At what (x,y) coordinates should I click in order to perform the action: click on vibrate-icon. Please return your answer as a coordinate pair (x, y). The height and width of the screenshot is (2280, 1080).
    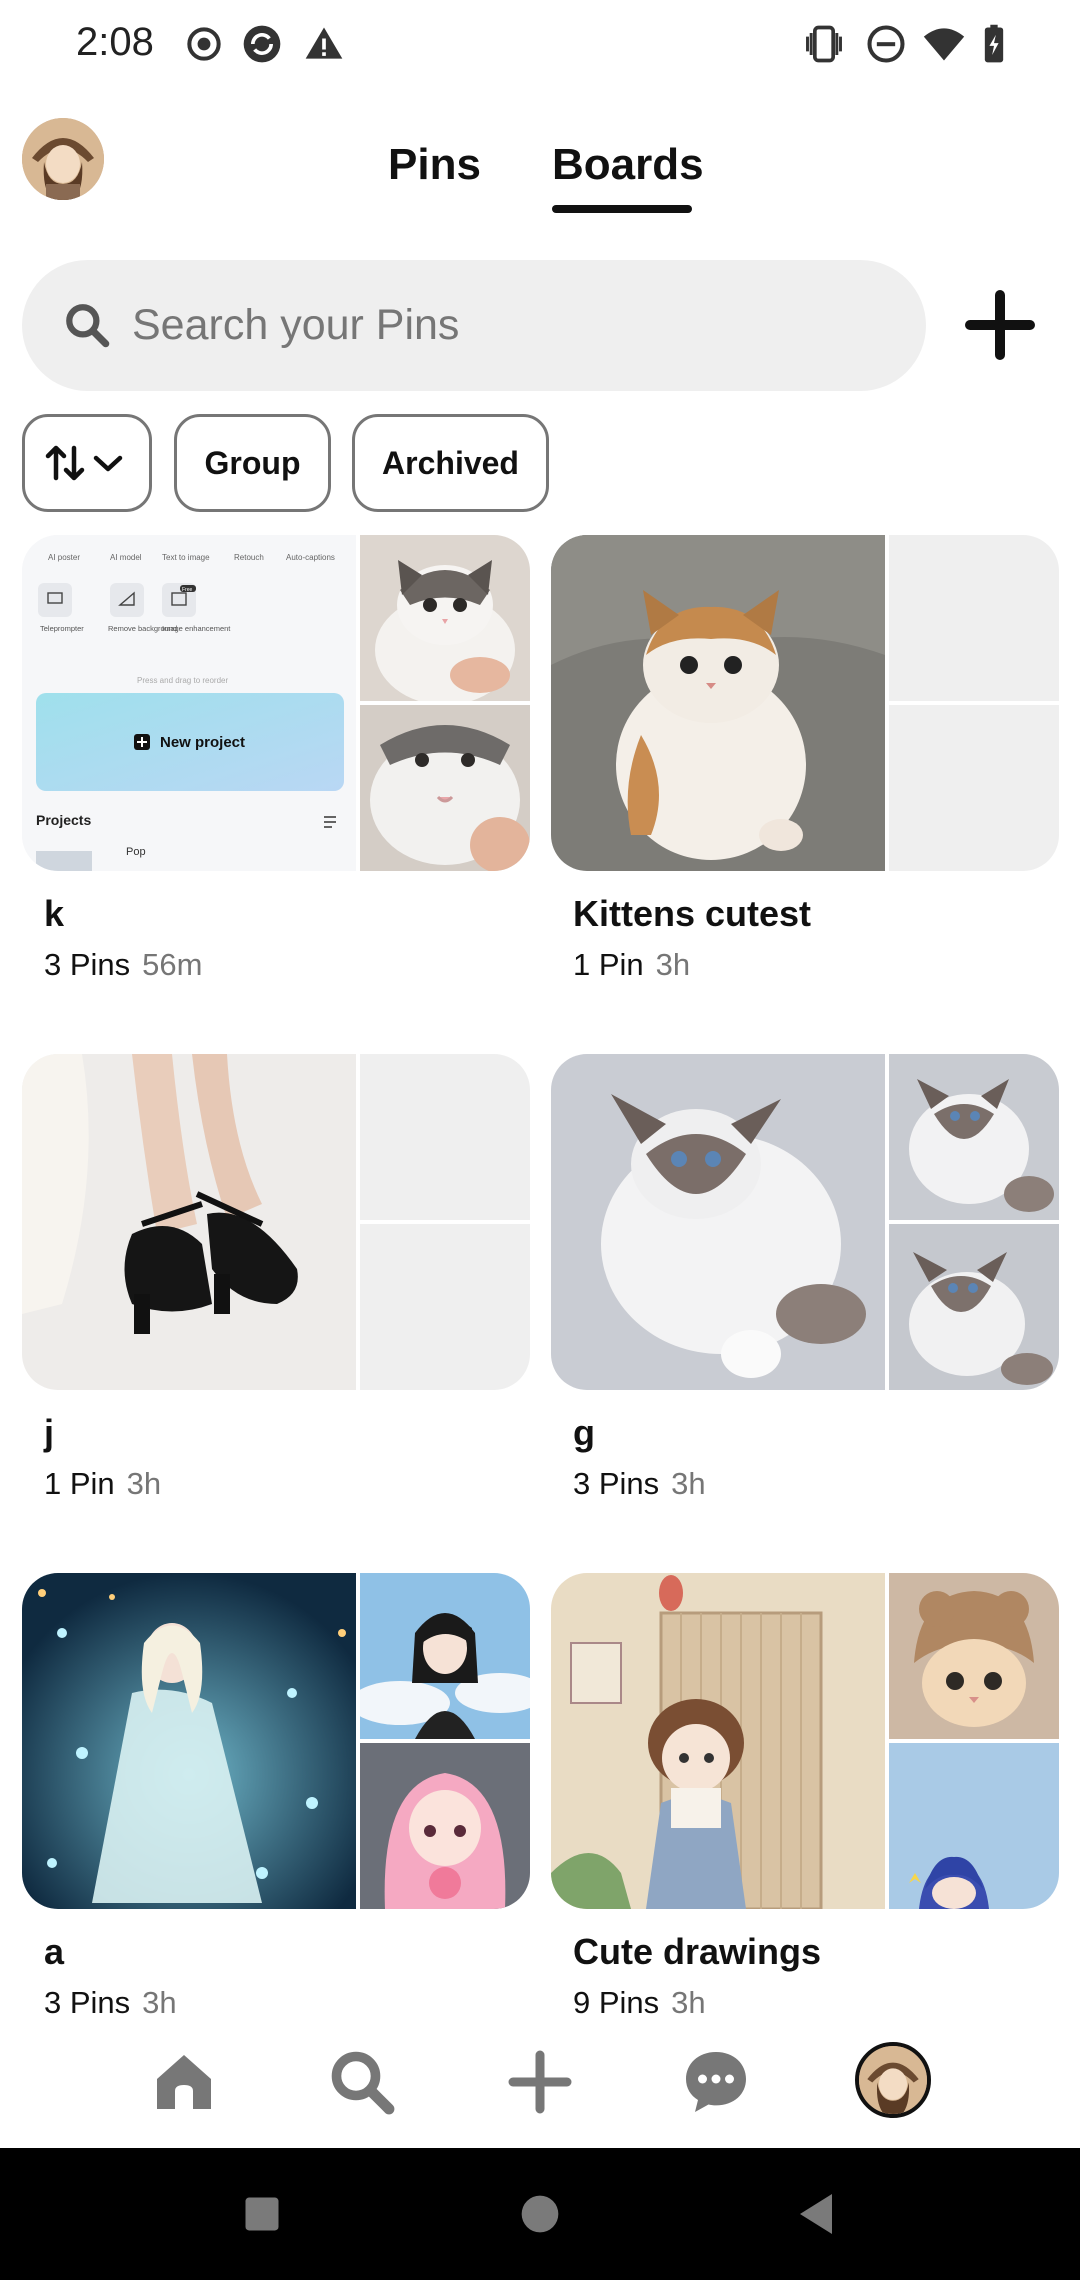
    Looking at the image, I should click on (824, 44).